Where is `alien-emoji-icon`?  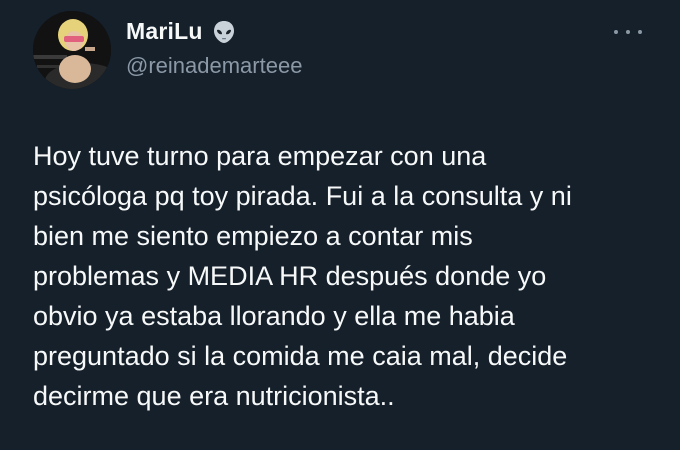 alien-emoji-icon is located at coordinates (224, 32).